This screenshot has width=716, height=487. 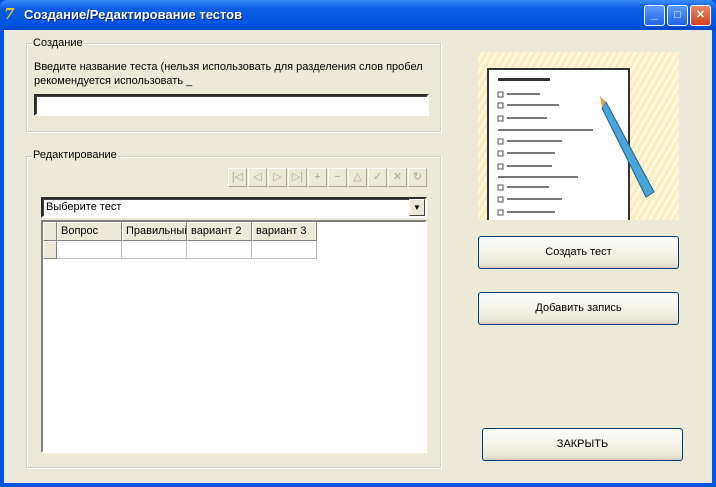 What do you see at coordinates (233, 87) in the screenshot?
I see `create-group` at bounding box center [233, 87].